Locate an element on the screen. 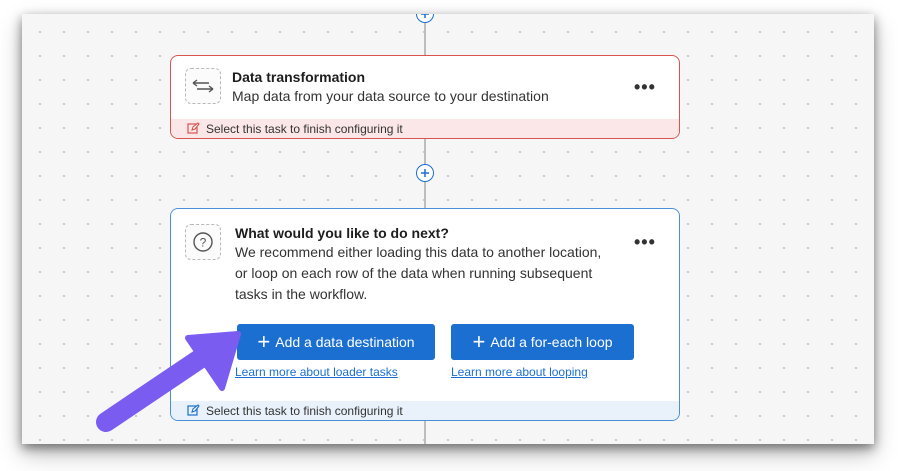 The width and height of the screenshot is (900, 471). looping-link: Learn more about looping is located at coordinates (519, 372).